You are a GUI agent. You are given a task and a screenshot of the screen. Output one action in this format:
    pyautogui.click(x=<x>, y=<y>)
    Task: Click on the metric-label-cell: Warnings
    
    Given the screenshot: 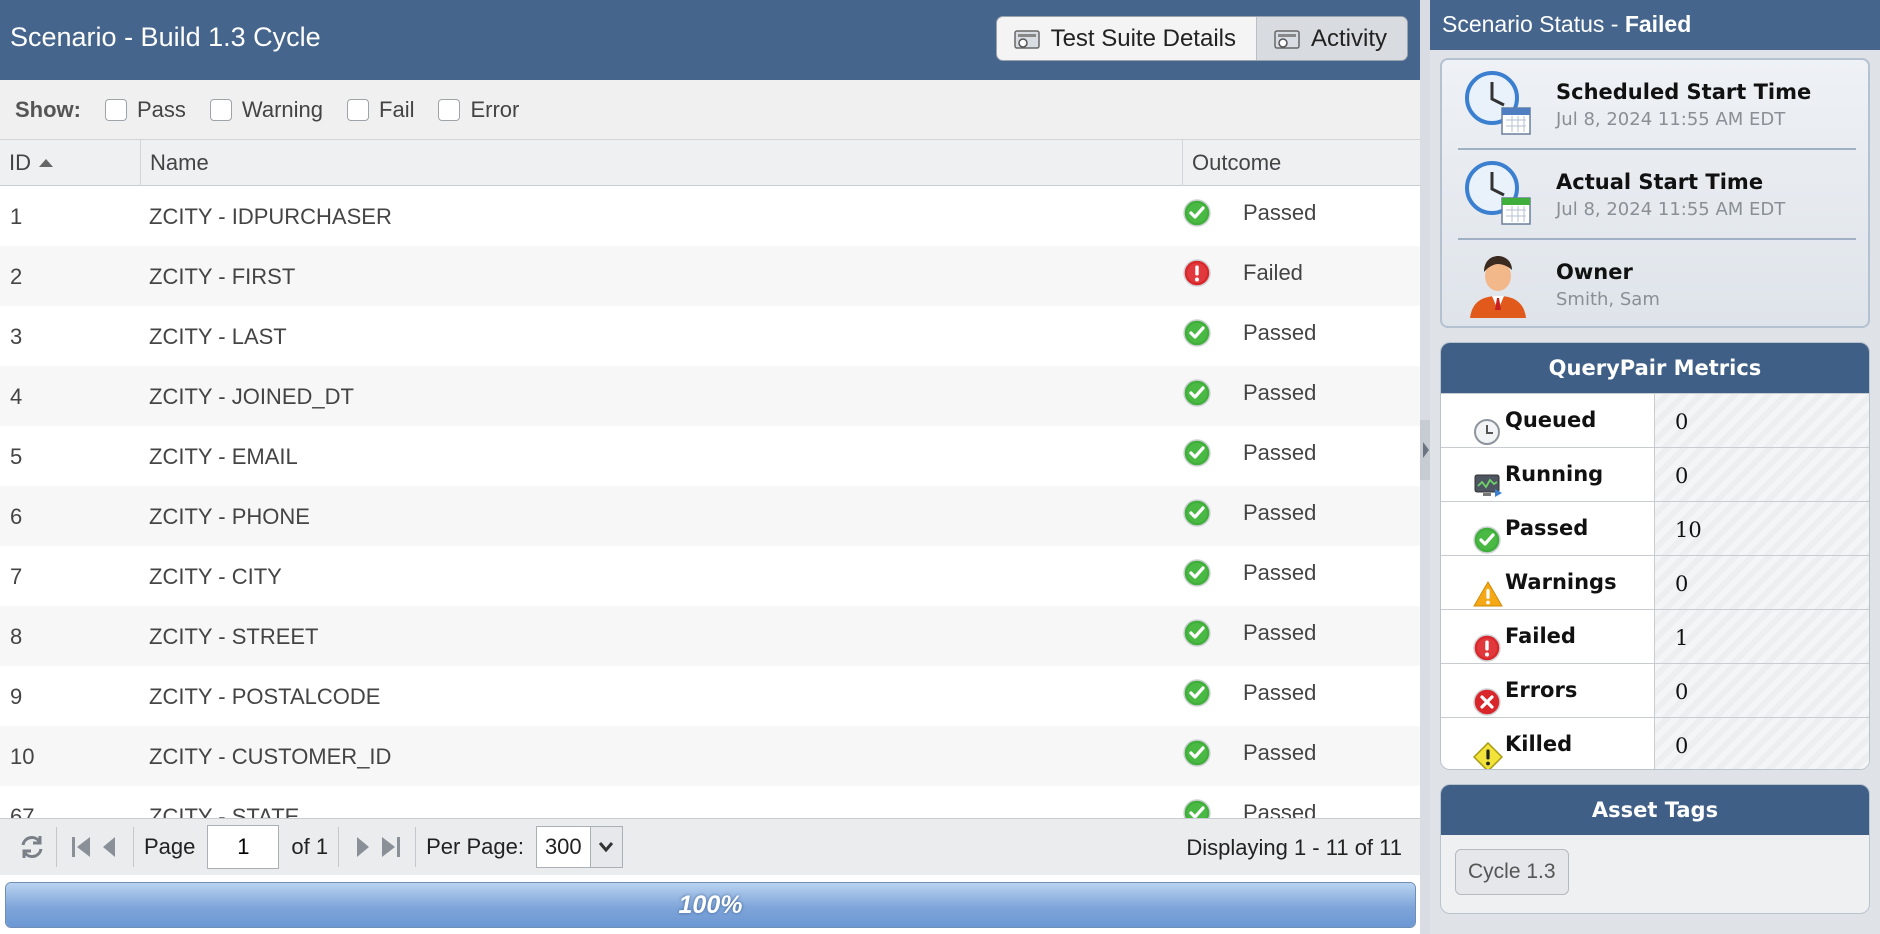 What is the action you would take?
    pyautogui.click(x=1548, y=582)
    